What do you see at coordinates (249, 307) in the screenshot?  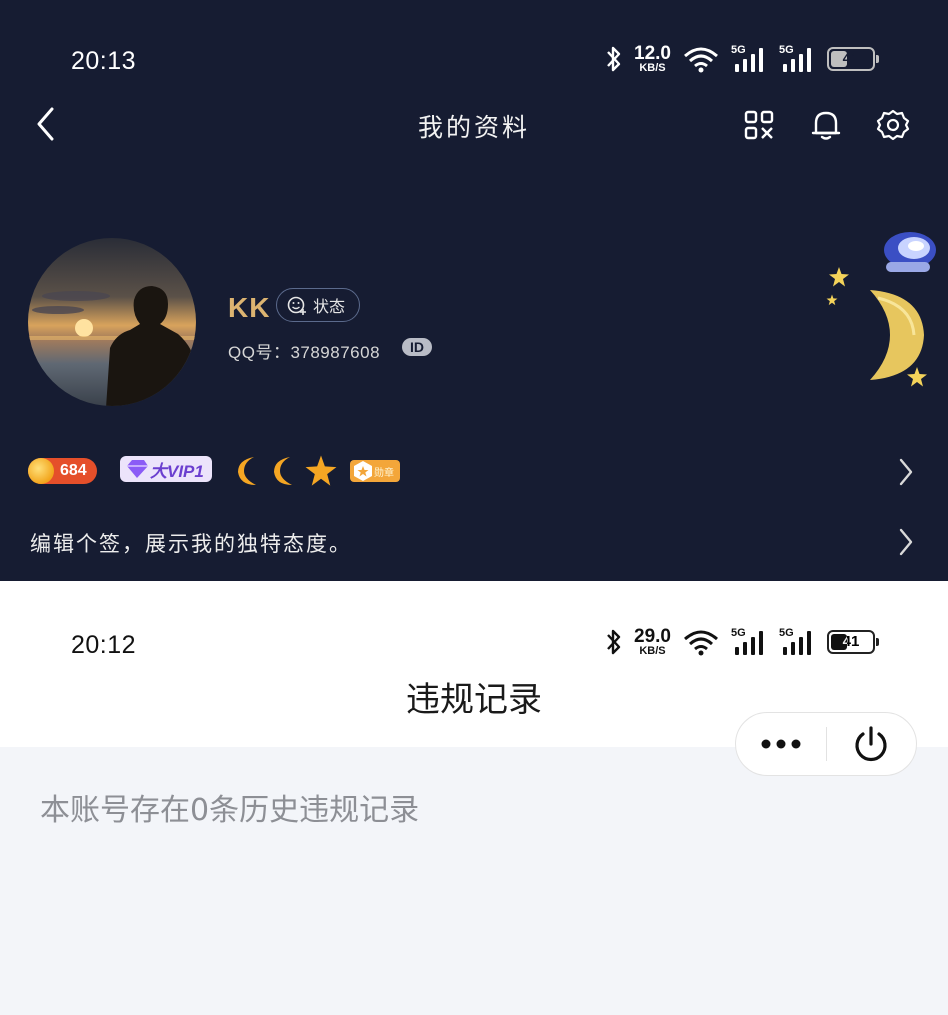 I see `nickname: KK` at bounding box center [249, 307].